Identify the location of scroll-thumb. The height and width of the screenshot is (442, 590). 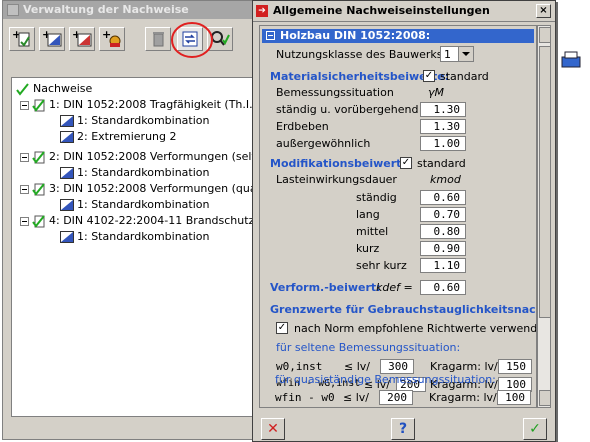
(545, 182).